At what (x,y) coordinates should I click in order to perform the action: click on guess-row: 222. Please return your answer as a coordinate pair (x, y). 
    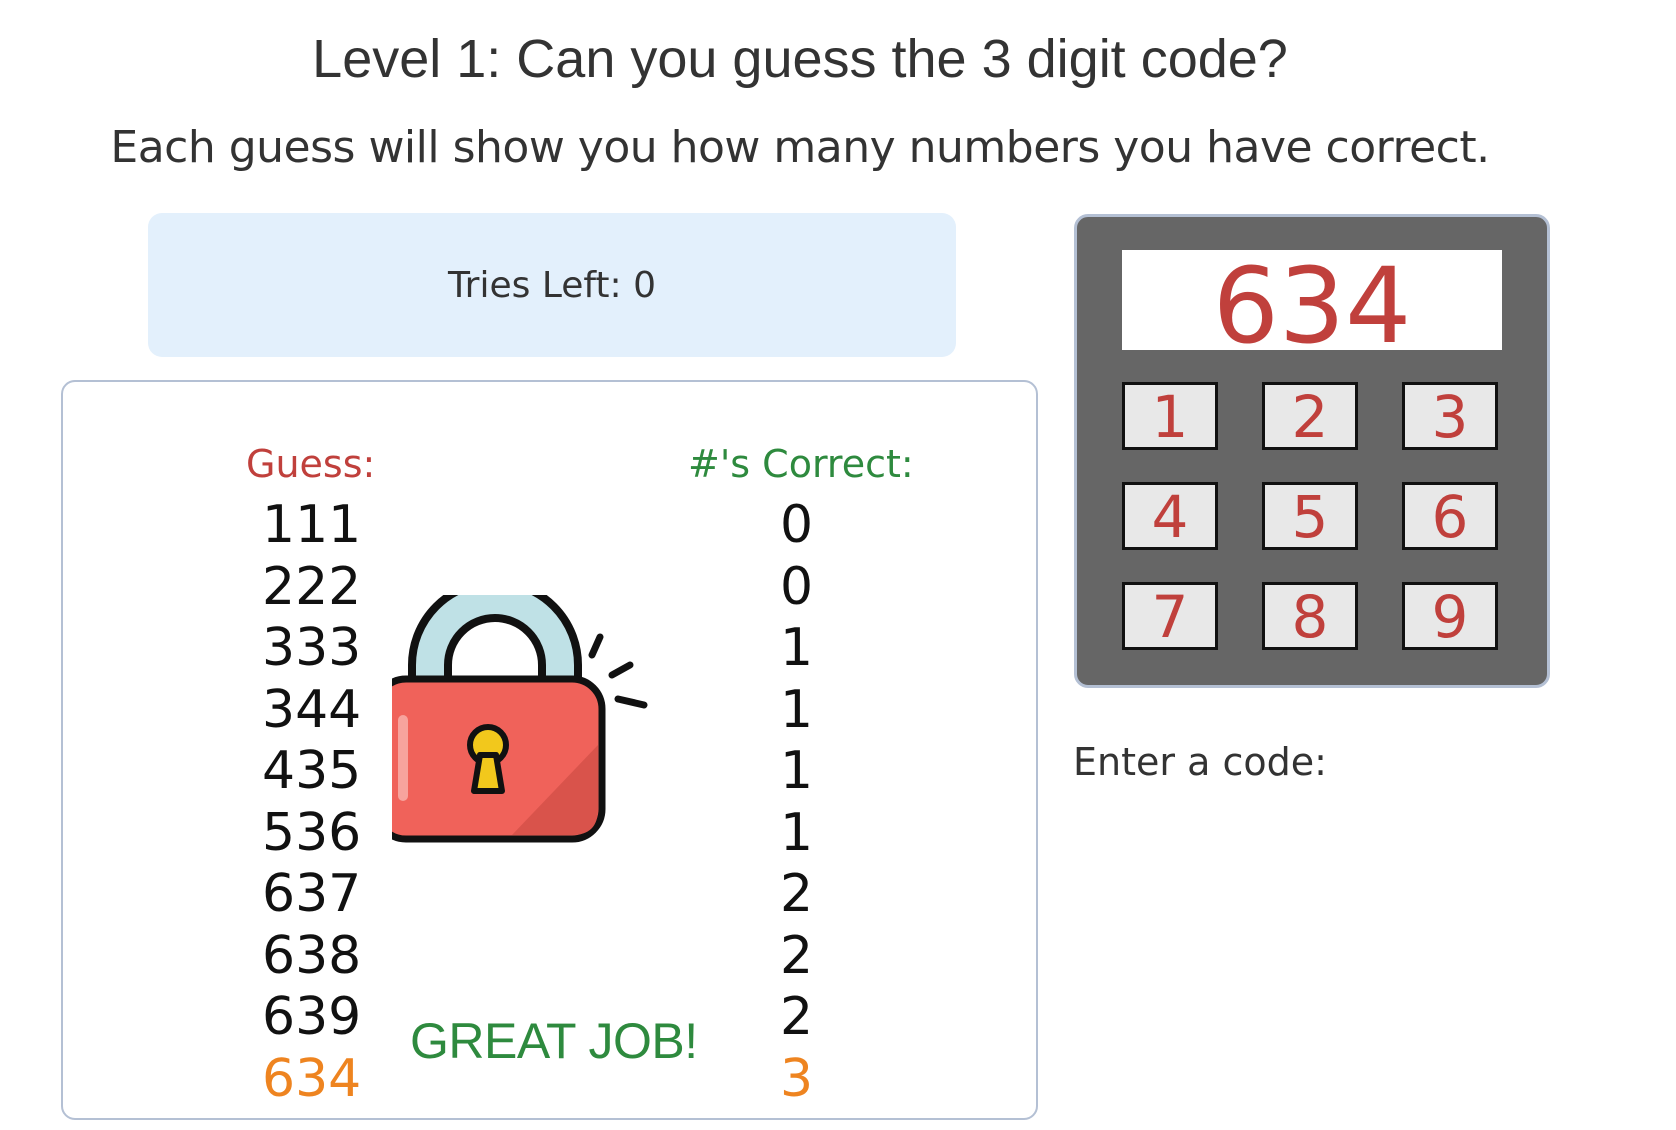
    Looking at the image, I should click on (312, 586).